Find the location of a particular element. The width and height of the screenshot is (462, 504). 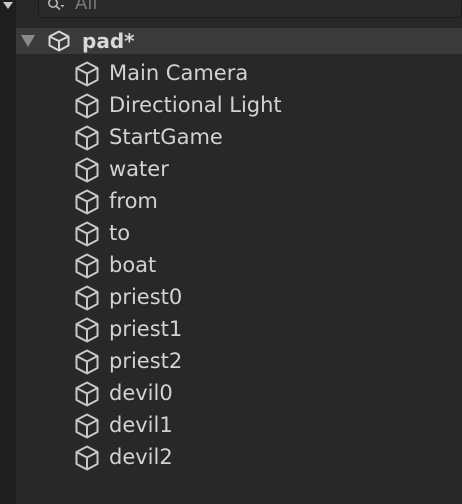

hierarchy-item: devil0 is located at coordinates (231, 392).